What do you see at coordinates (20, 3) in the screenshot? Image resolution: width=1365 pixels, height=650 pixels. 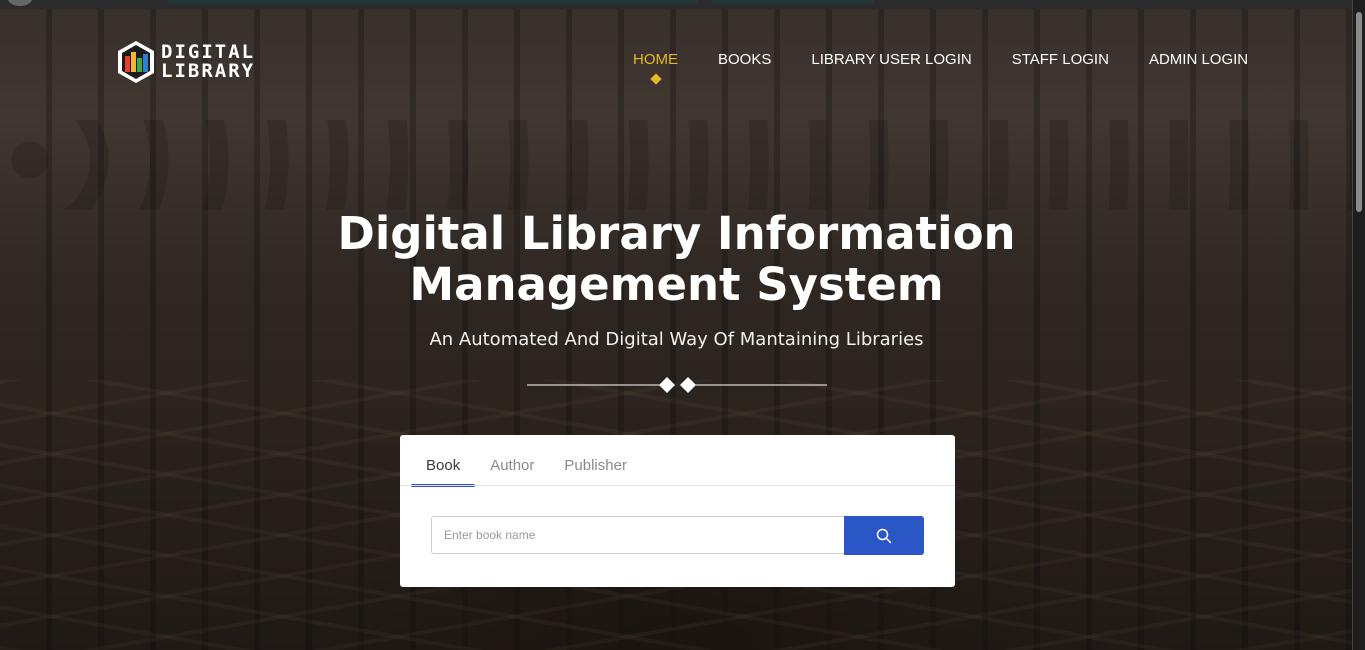 I see `browser-dot` at bounding box center [20, 3].